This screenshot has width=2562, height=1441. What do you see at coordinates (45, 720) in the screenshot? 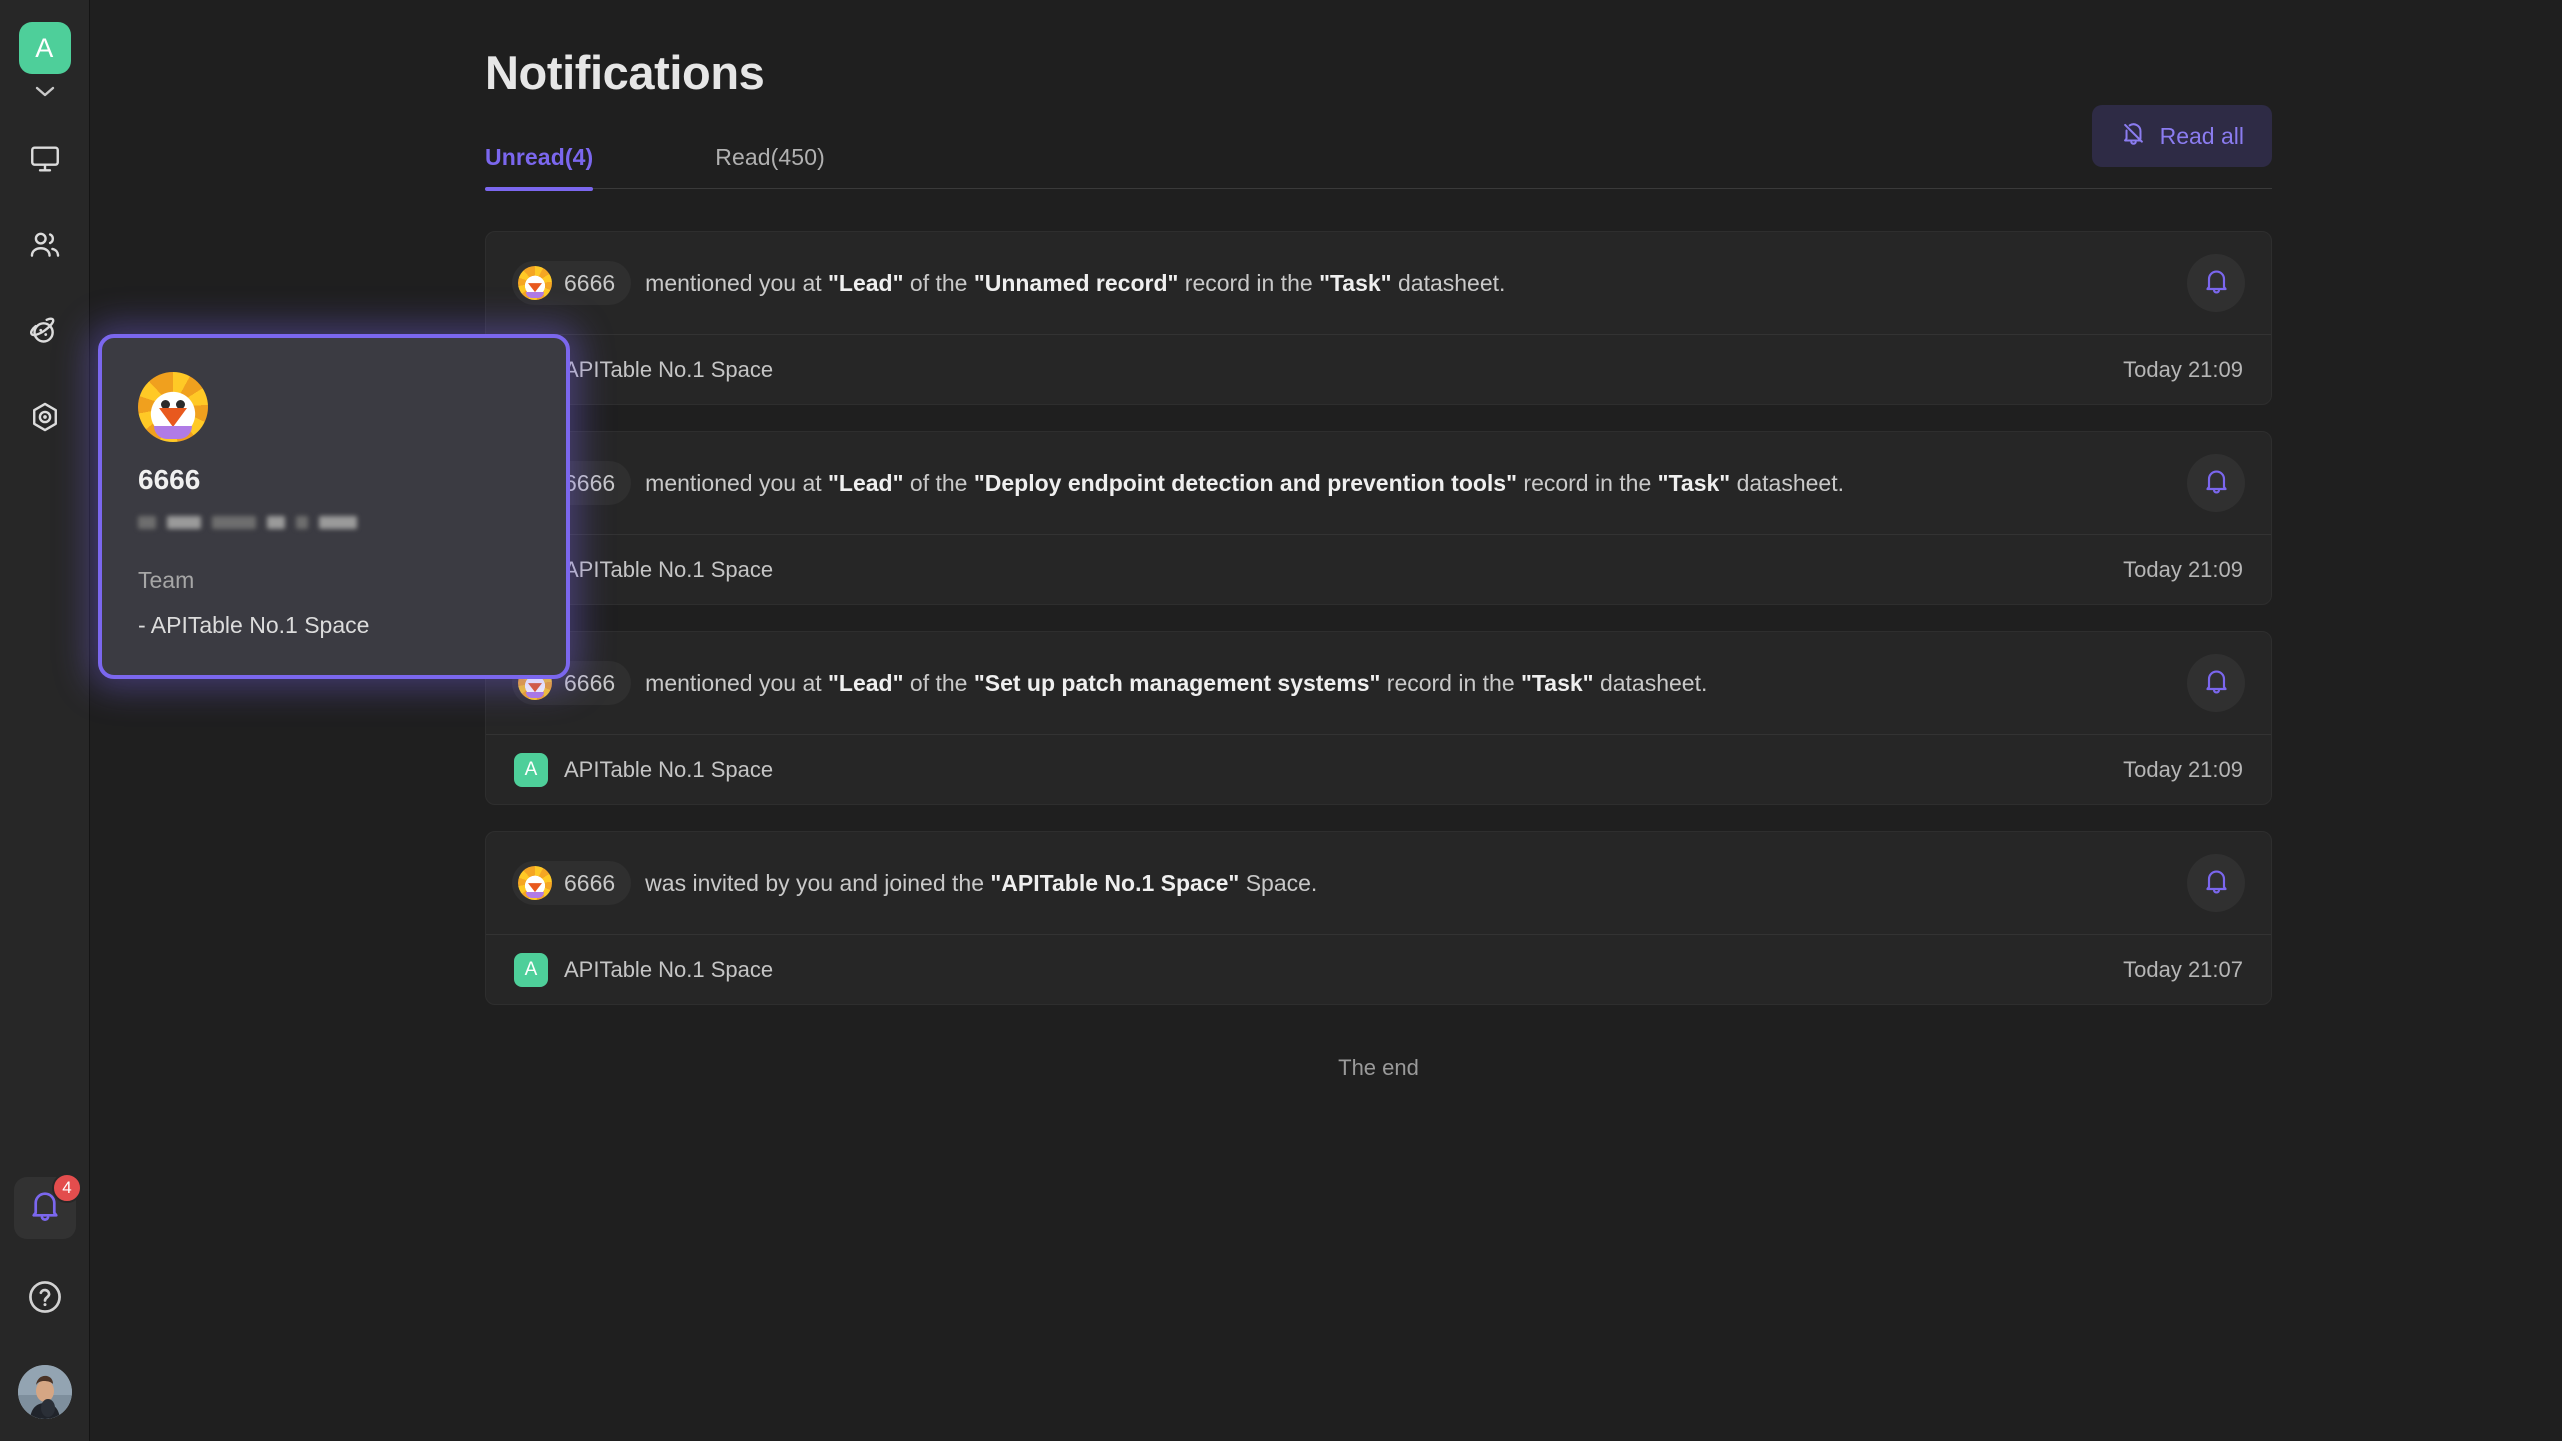
I see `left-sidebar: A 4` at bounding box center [45, 720].